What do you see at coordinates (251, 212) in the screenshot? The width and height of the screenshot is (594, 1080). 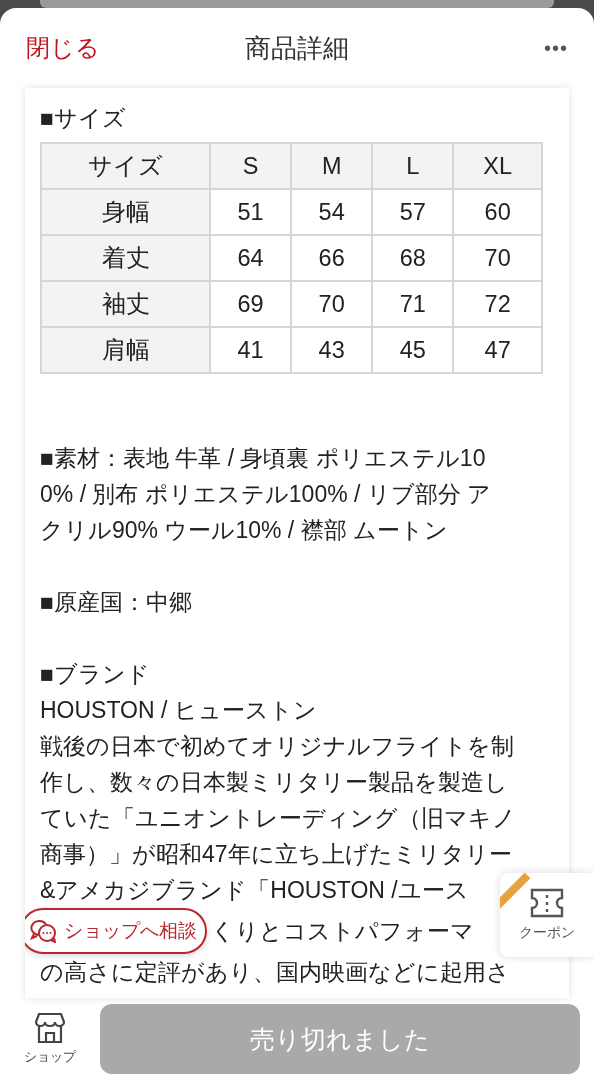 I see `table-cell: 51` at bounding box center [251, 212].